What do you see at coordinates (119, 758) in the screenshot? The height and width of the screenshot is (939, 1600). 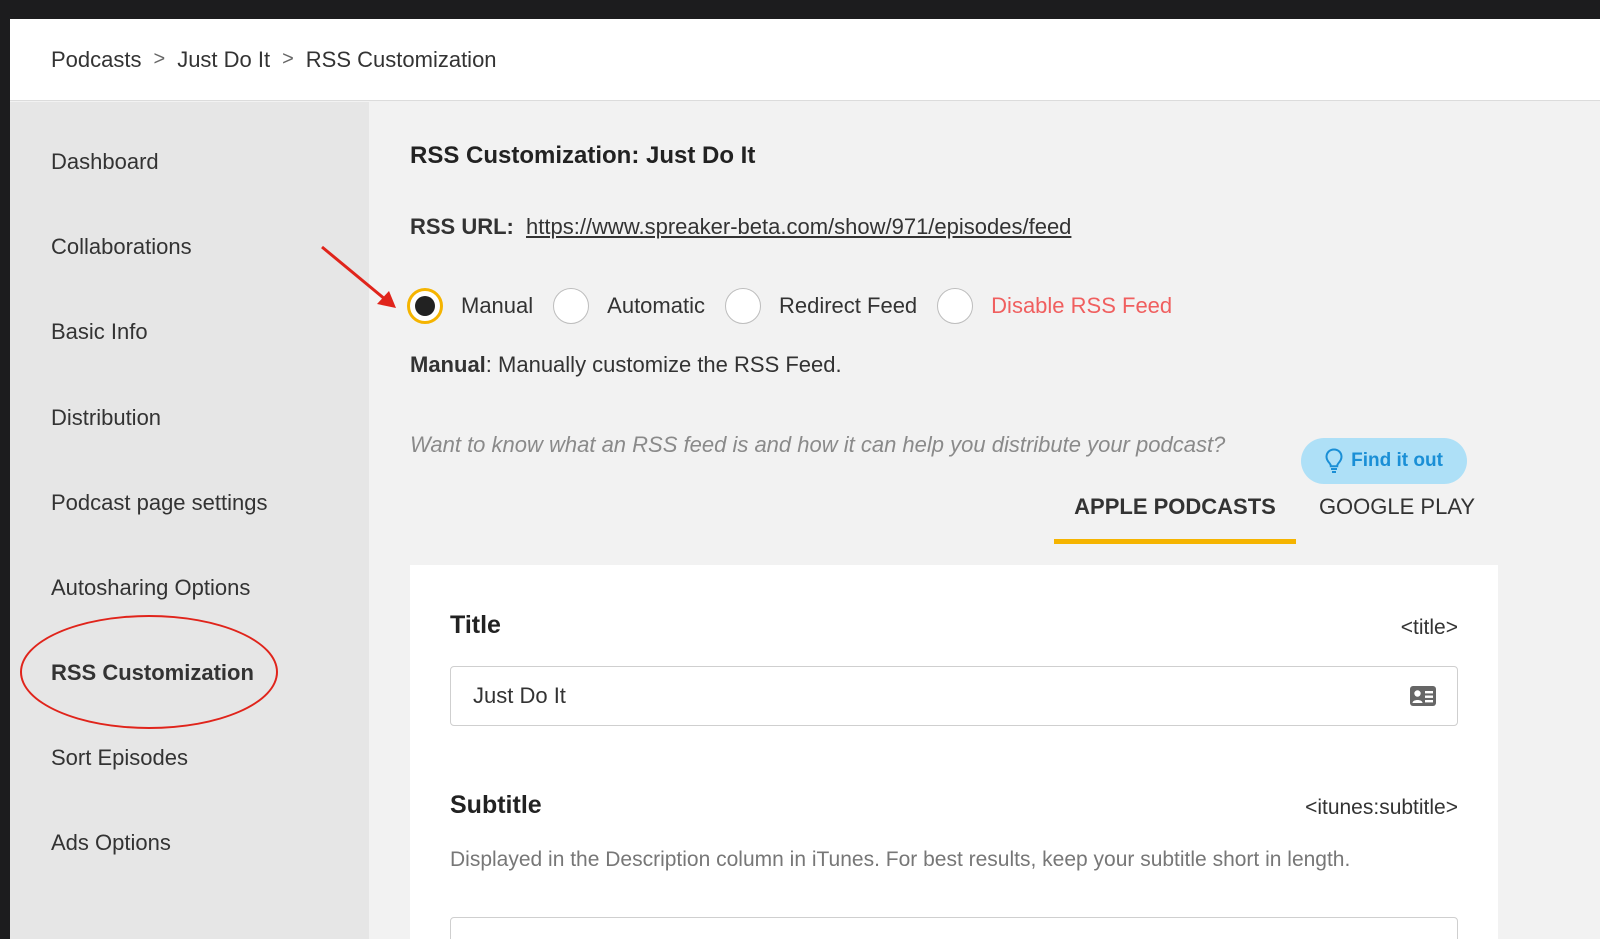 I see `sidebar-item-sort-episodes: Sort Episodes` at bounding box center [119, 758].